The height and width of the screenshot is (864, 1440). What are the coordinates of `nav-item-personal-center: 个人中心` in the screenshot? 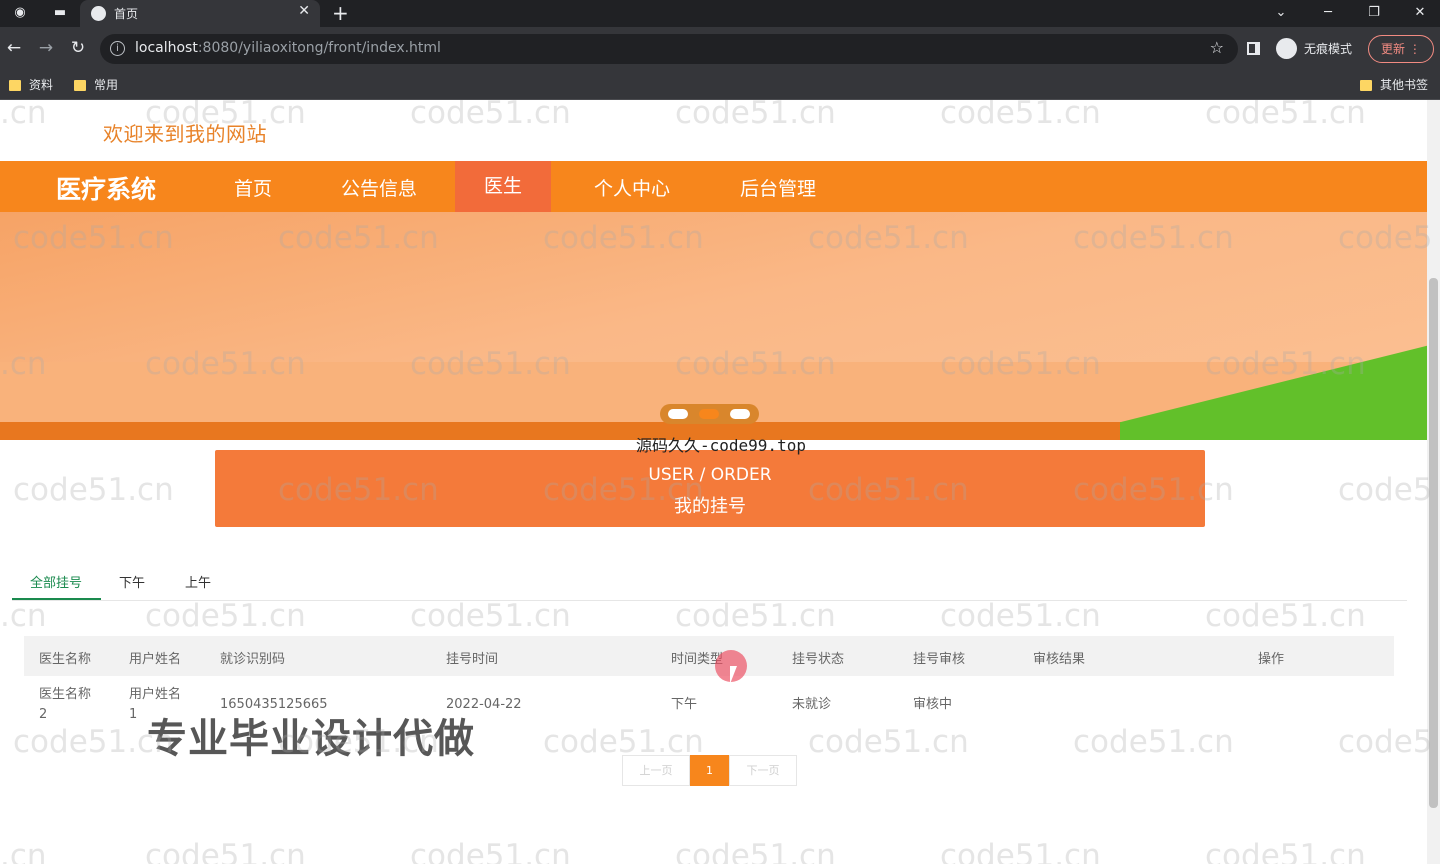 It's located at (632, 187).